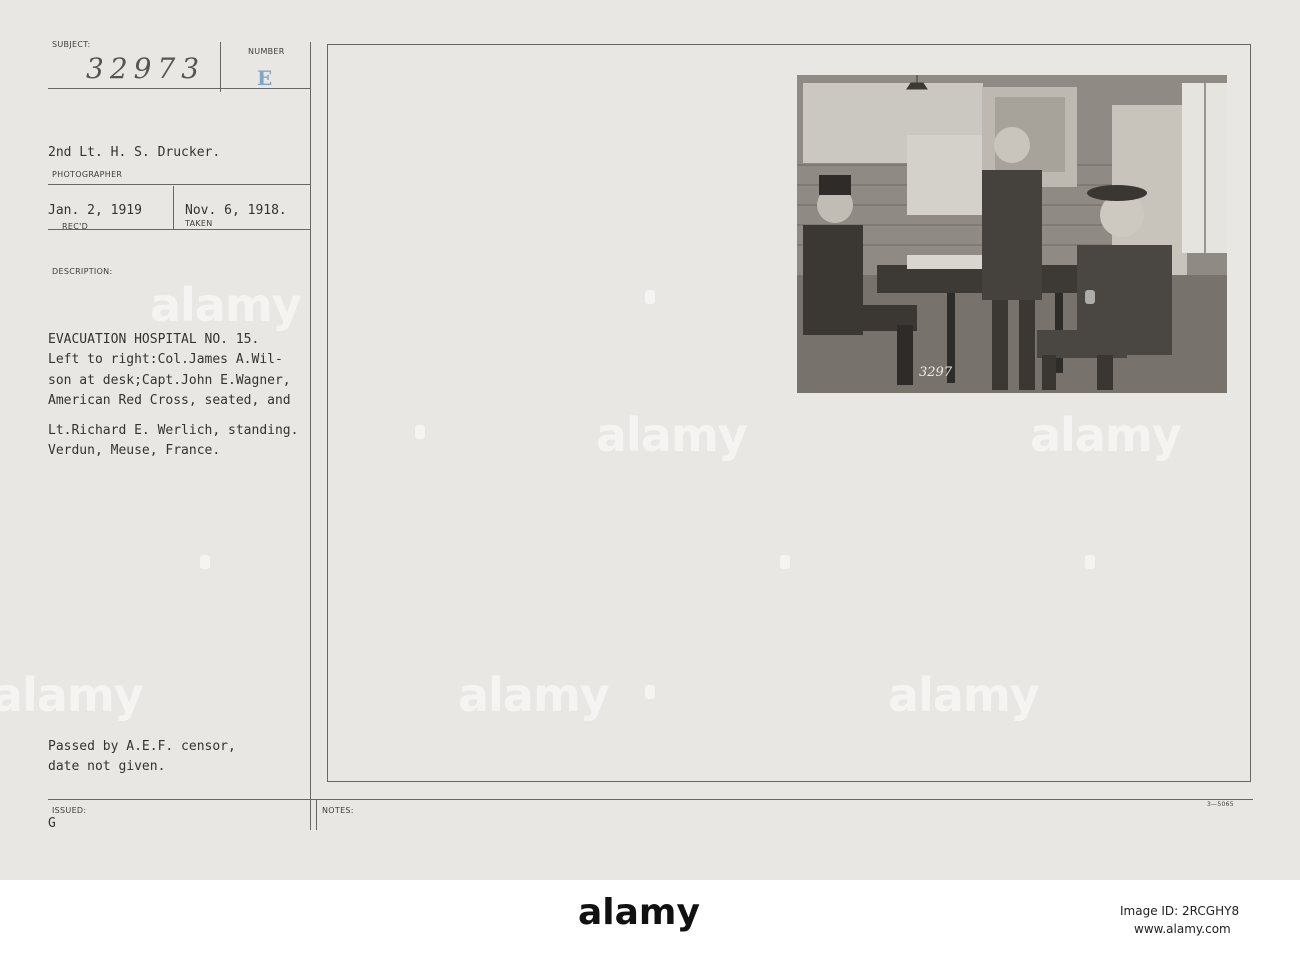  I want to click on bottom-rule, so click(650, 799).